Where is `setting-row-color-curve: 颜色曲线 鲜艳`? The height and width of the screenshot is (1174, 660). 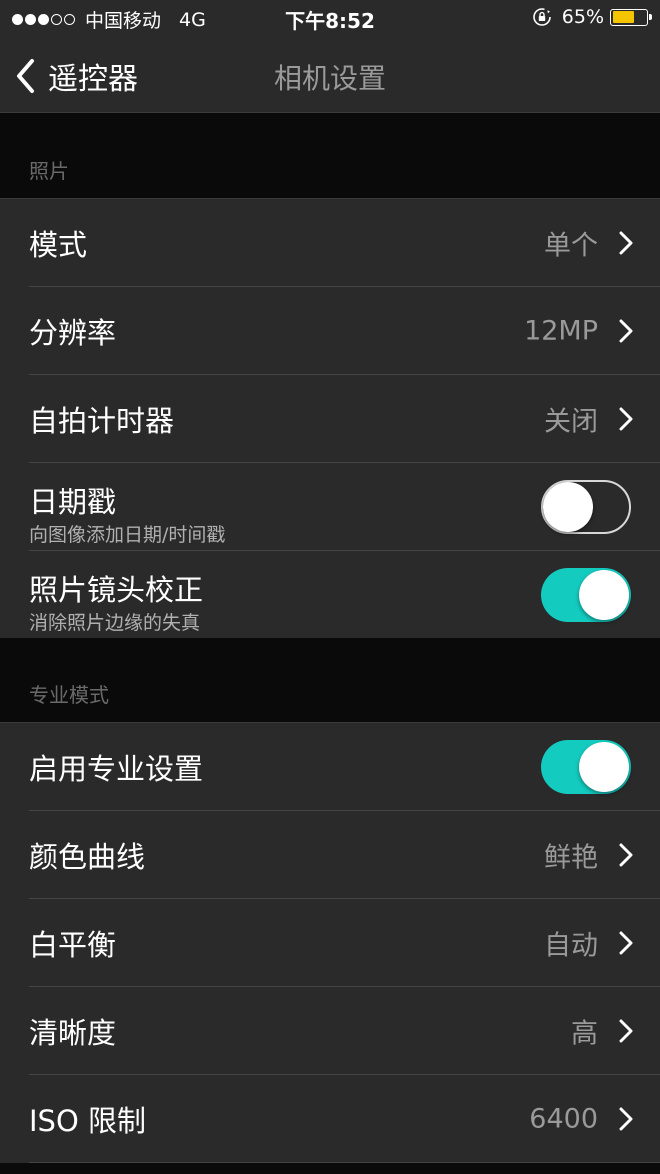 setting-row-color-curve: 颜色曲线 鲜艳 is located at coordinates (330, 855).